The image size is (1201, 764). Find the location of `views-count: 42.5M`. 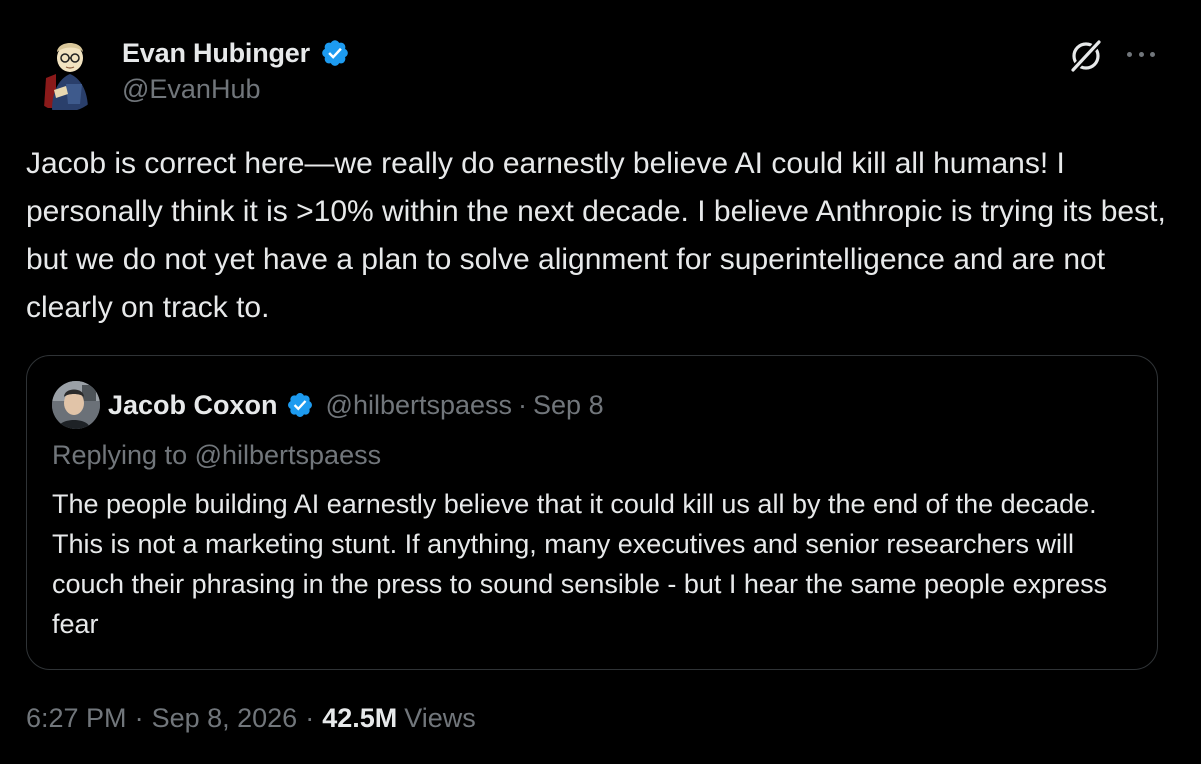

views-count: 42.5M is located at coordinates (359, 718).